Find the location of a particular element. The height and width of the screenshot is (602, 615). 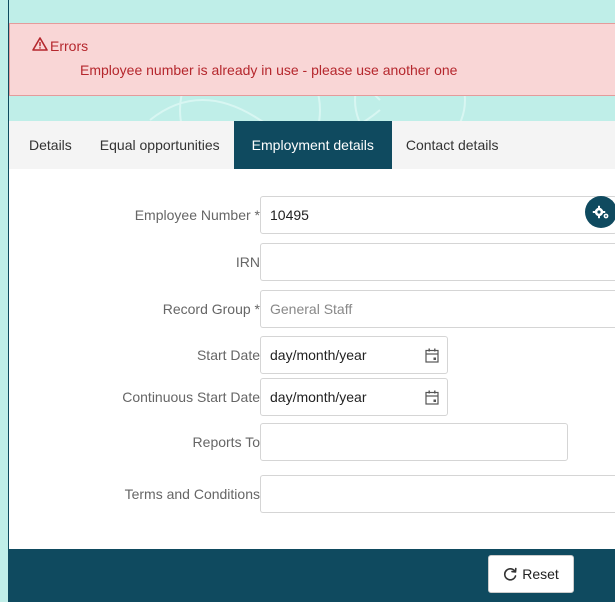

reset-icon is located at coordinates (510, 574).